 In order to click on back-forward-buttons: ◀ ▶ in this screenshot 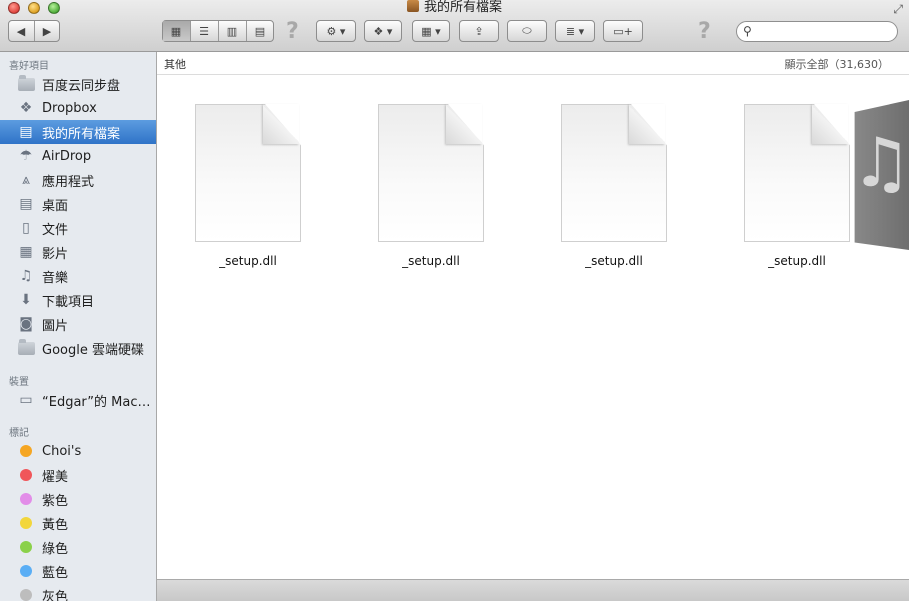, I will do `click(34, 31)`.